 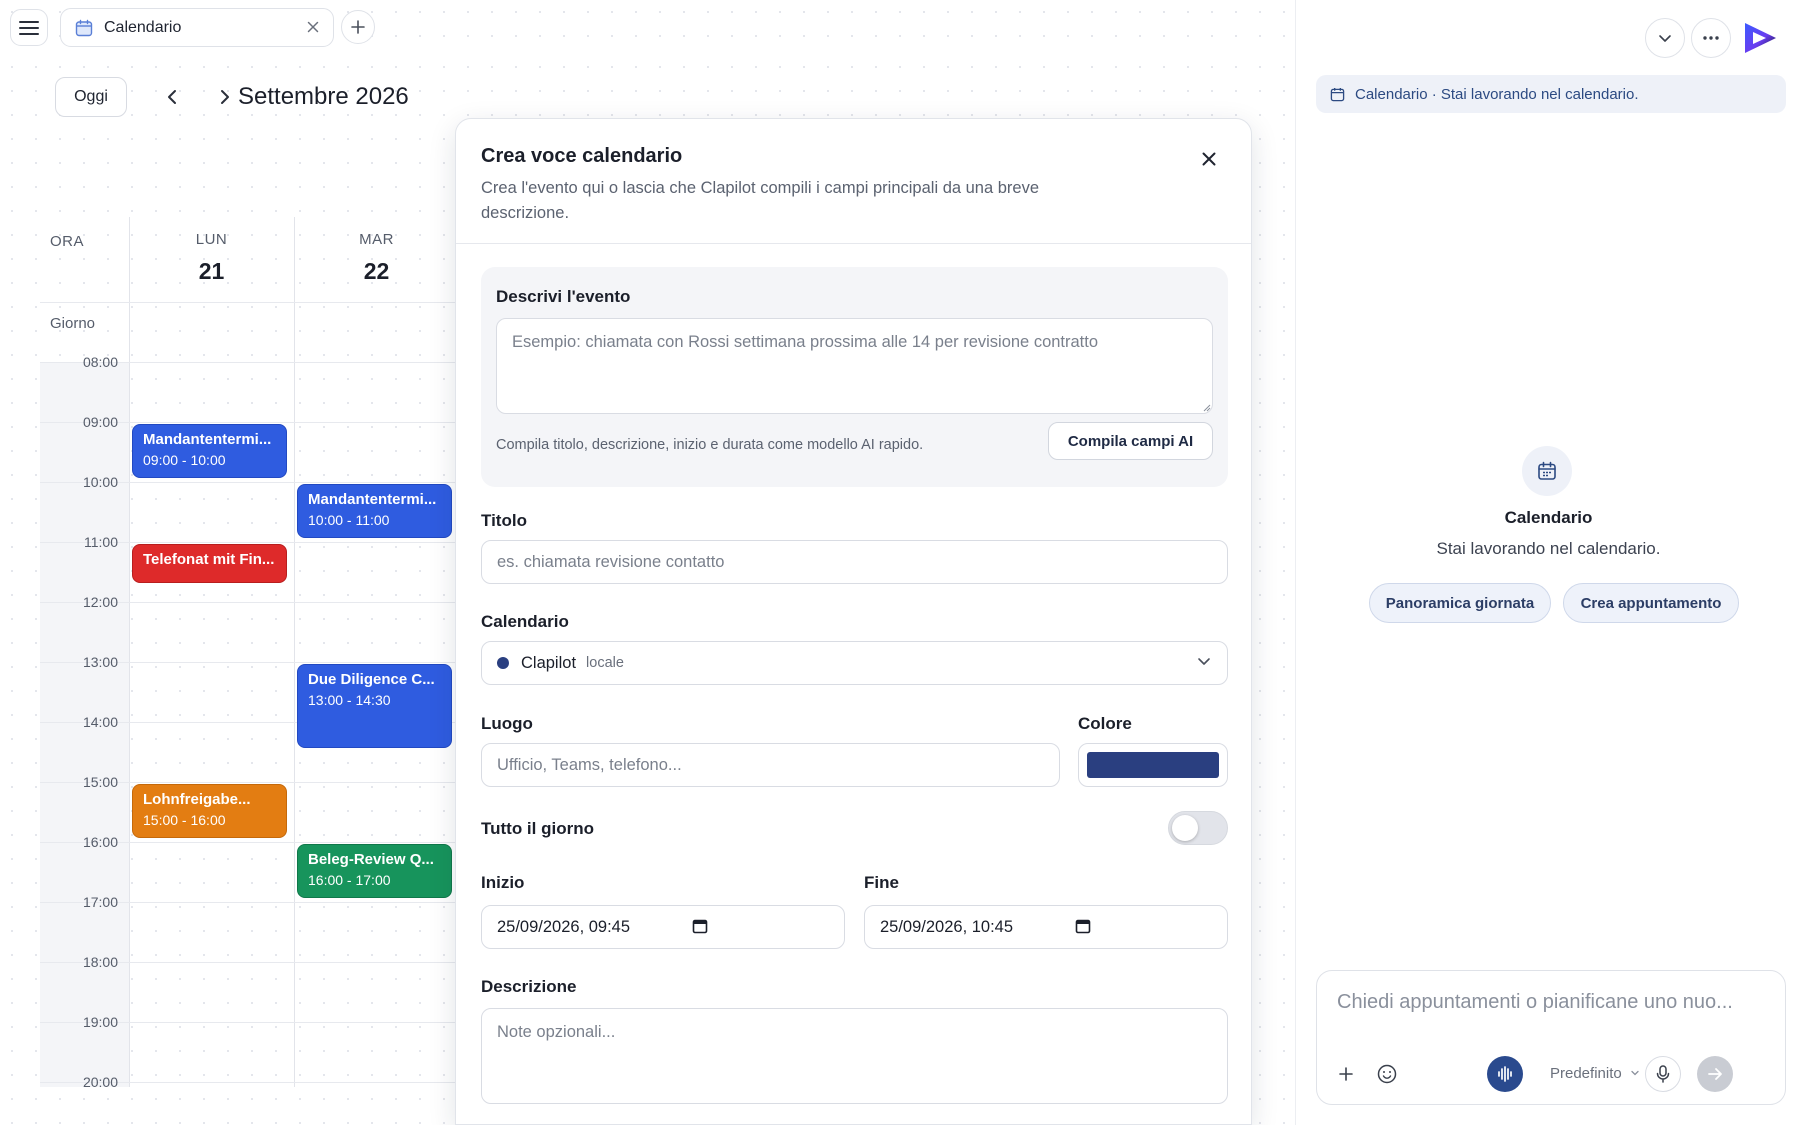 I want to click on day-of-week: MAR, so click(x=376, y=239).